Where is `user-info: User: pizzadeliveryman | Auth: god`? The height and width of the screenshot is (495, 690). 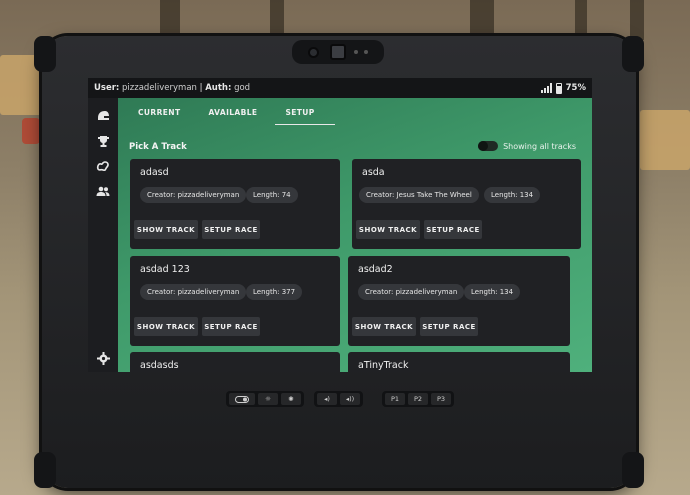
user-info: User: pizzadeliveryman | Auth: god is located at coordinates (172, 88).